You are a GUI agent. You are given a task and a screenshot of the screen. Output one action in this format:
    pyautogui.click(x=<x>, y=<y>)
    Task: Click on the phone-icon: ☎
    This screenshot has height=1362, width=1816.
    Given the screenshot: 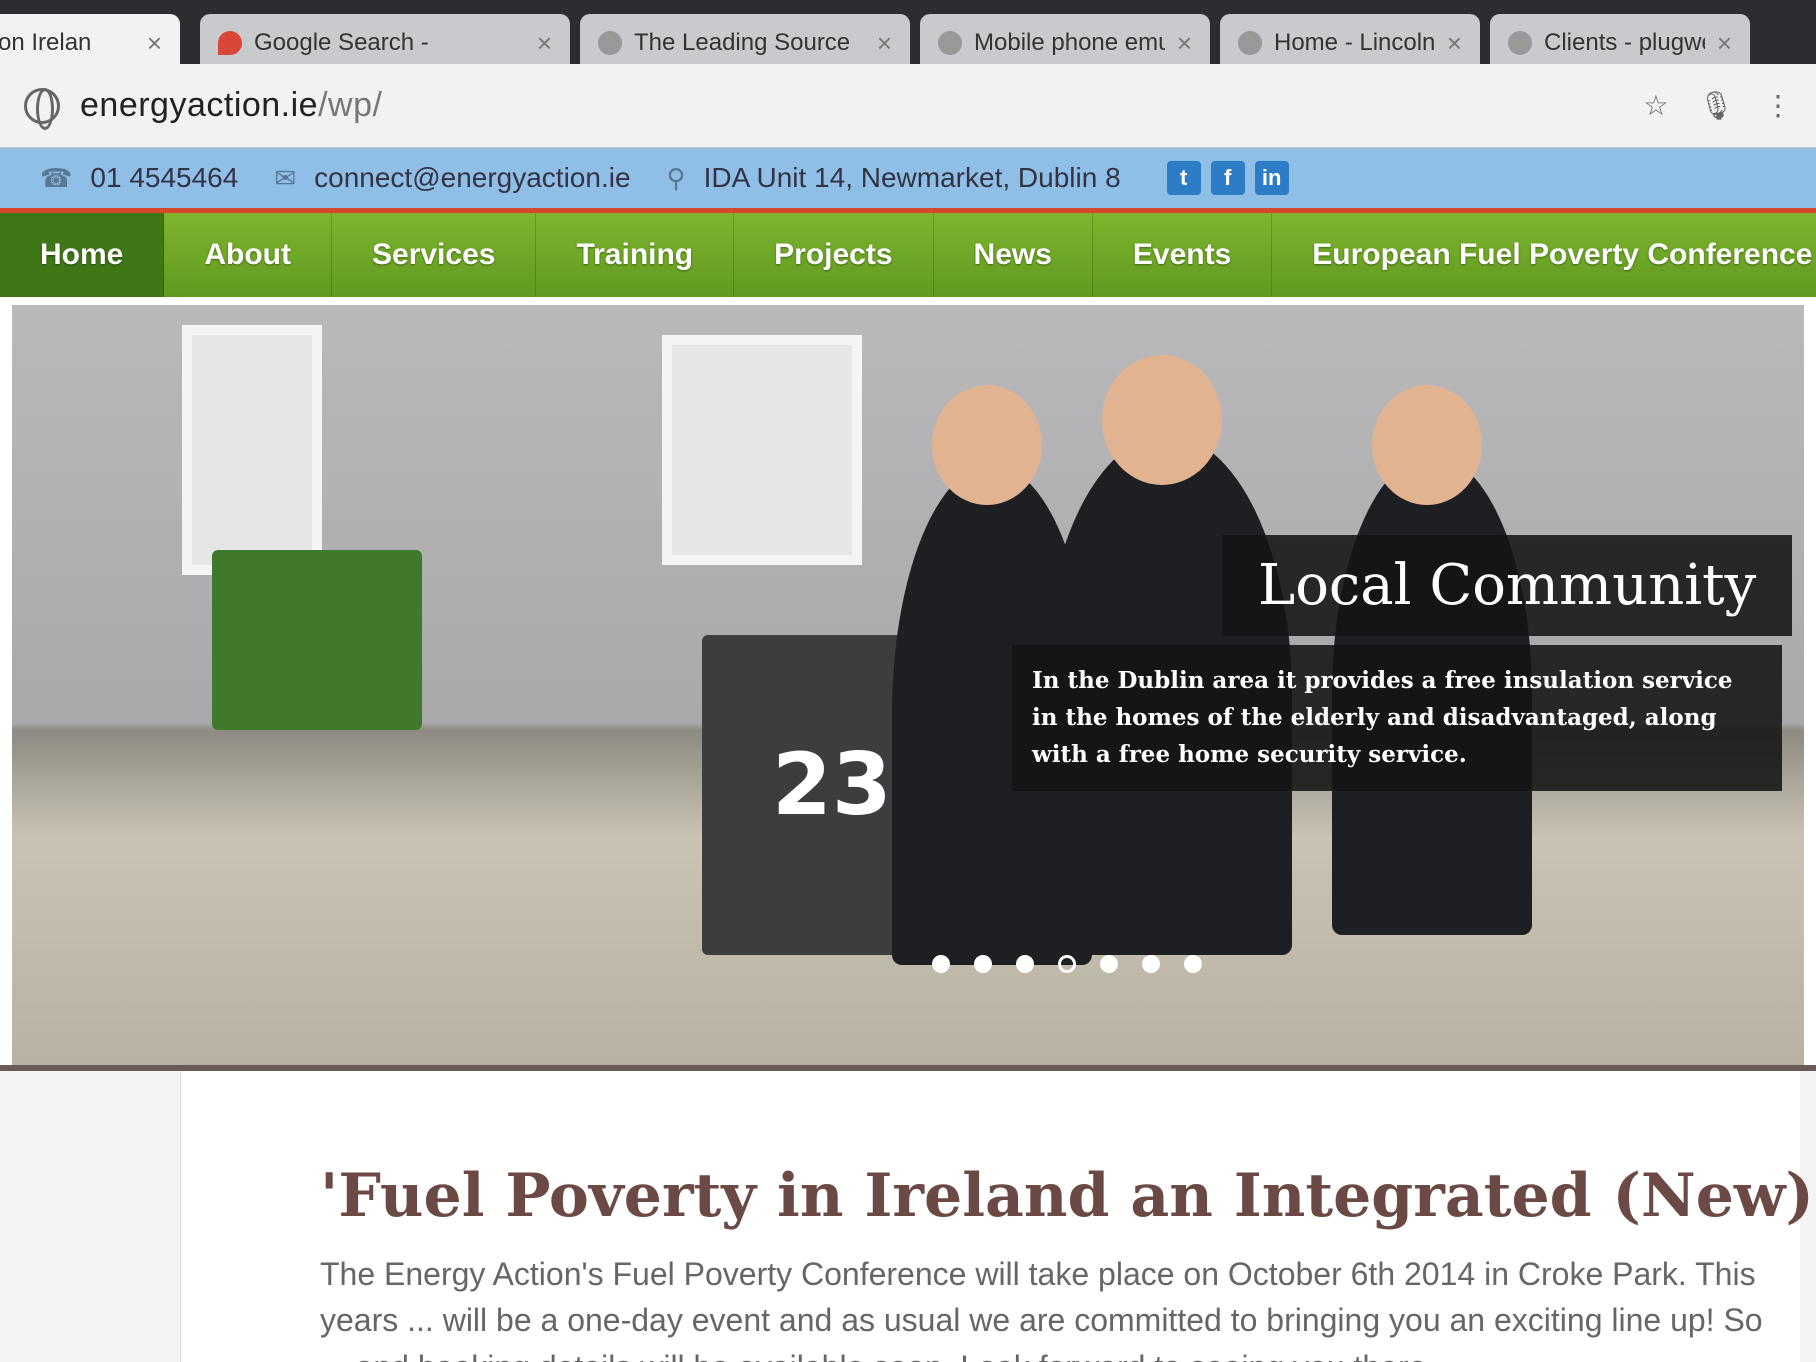 What is the action you would take?
    pyautogui.click(x=56, y=177)
    